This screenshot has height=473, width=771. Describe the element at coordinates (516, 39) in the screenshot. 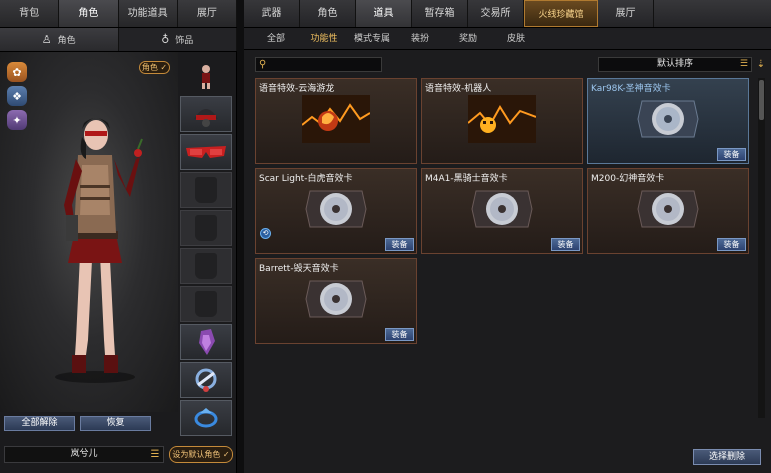

I see `subtab-skins: 皮肤` at that location.